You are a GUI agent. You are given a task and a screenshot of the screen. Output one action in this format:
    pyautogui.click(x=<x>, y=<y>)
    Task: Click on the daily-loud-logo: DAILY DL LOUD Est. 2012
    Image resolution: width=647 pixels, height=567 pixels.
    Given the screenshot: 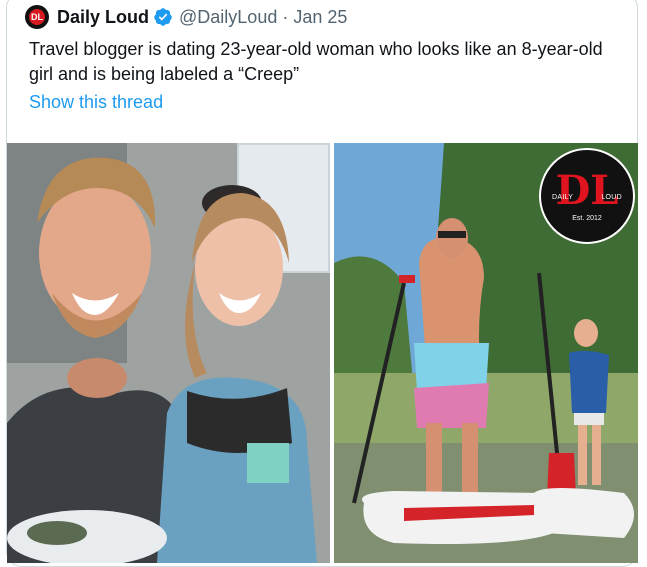 What is the action you would take?
    pyautogui.click(x=587, y=196)
    